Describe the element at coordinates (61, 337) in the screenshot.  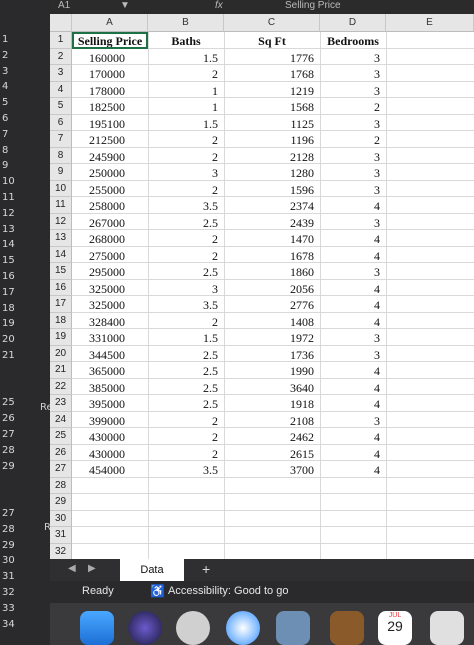
I see `row-header: 19` at that location.